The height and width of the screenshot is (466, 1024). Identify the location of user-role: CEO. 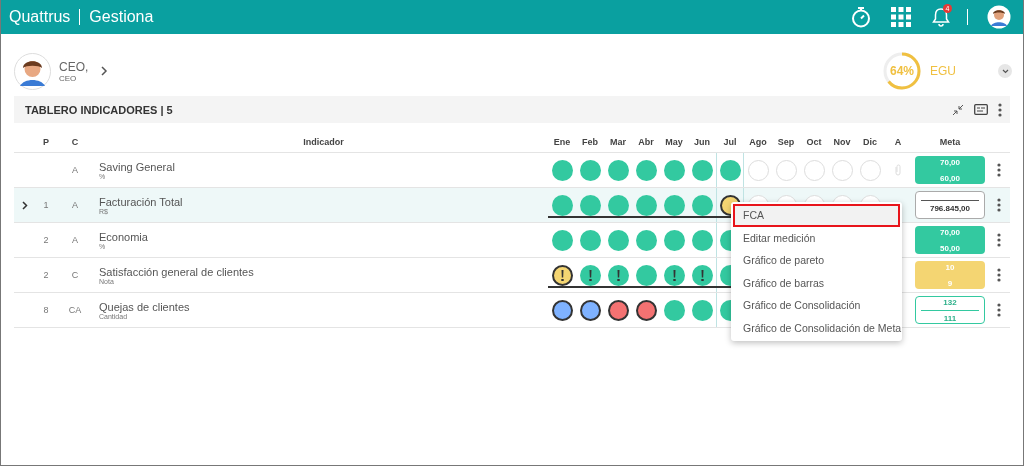
(68, 78).